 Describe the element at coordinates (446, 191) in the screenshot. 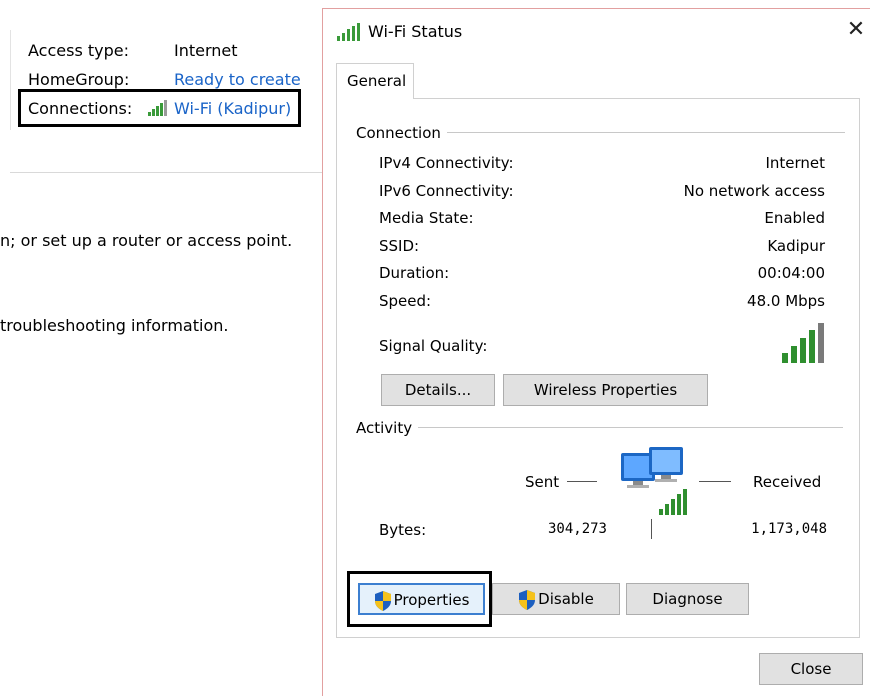

I see `ipv6-label: IPv6 Connectivity:` at that location.